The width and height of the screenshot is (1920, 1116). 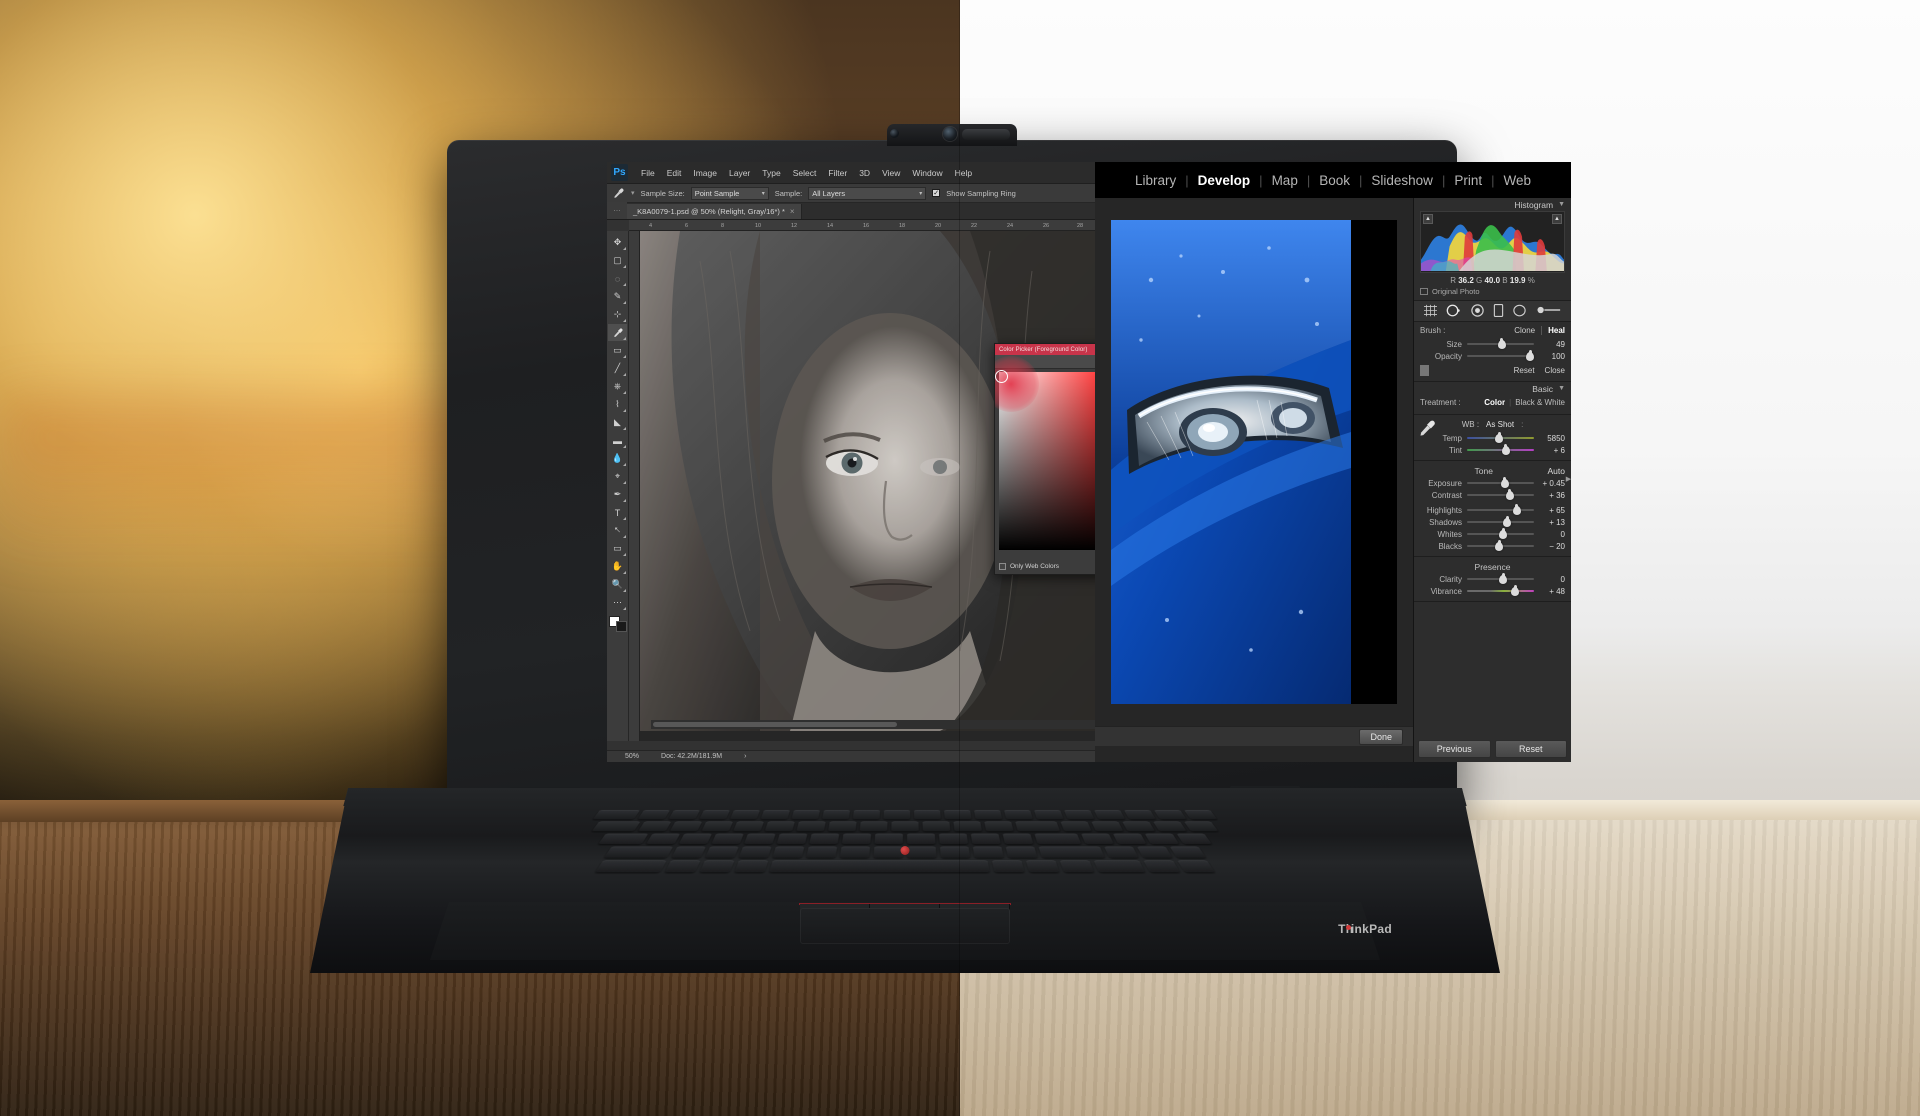 What do you see at coordinates (867, 193) in the screenshot?
I see `sample-select: All Layers ▾` at bounding box center [867, 193].